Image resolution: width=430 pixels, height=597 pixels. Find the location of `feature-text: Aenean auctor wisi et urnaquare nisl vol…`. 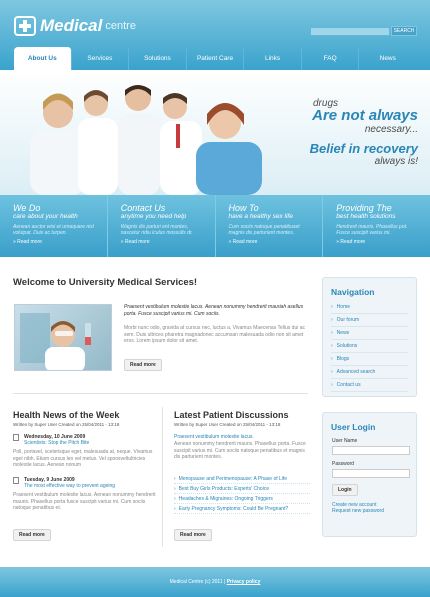

feature-text: Aenean auctor wisi et urnaquare nisl vol… is located at coordinates (53, 230).